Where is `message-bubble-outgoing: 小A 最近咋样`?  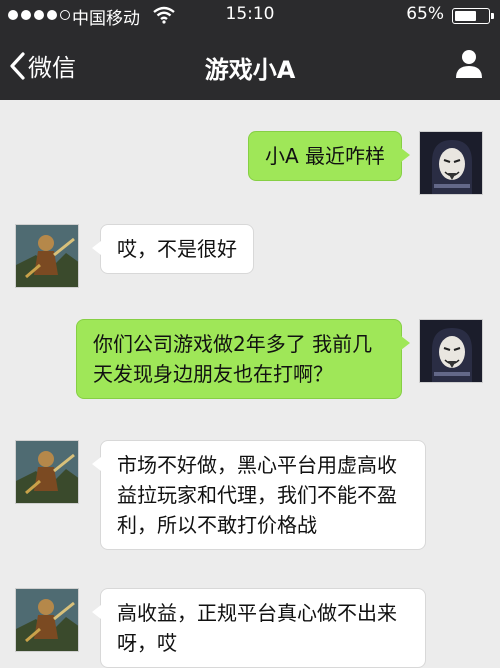
message-bubble-outgoing: 小A 最近咋样 is located at coordinates (329, 156).